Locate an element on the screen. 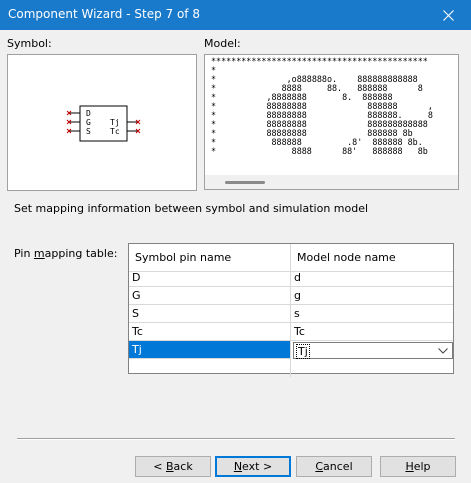 This screenshot has height=483, width=471. chevron-down-icon is located at coordinates (443, 350).